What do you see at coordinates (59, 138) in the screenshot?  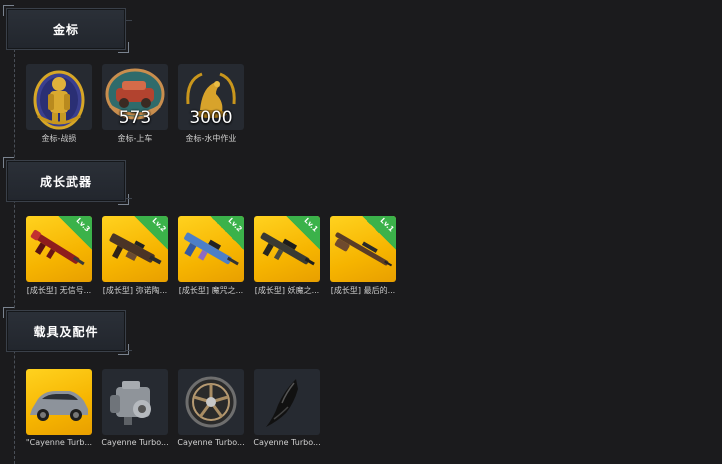 I see `gold-badge-caption: 金标-战损` at bounding box center [59, 138].